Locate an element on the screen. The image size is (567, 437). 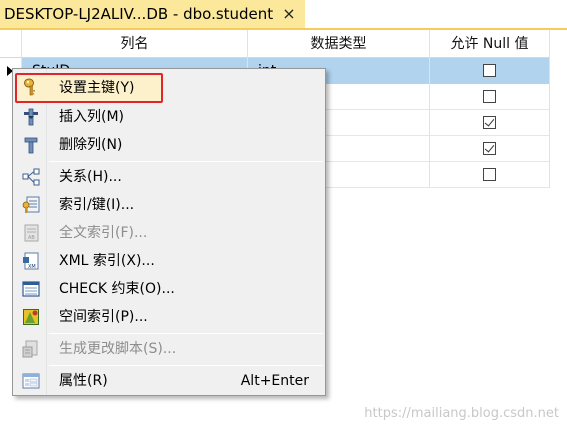
watermark: https://mailiang.blog.csdn.net is located at coordinates (461, 413).